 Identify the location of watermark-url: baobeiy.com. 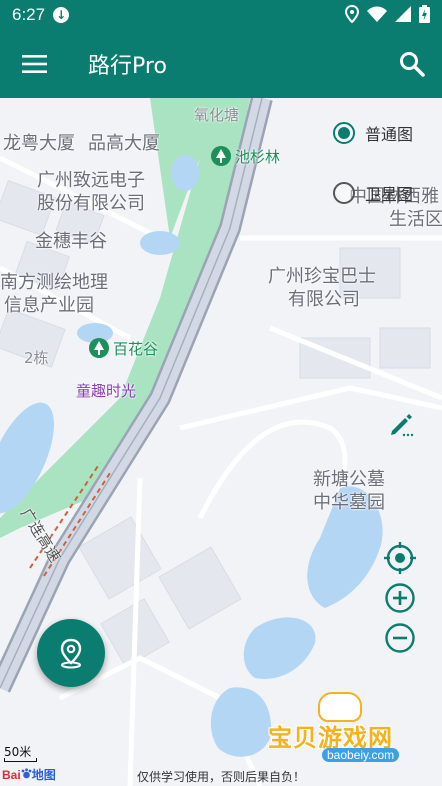
(361, 755).